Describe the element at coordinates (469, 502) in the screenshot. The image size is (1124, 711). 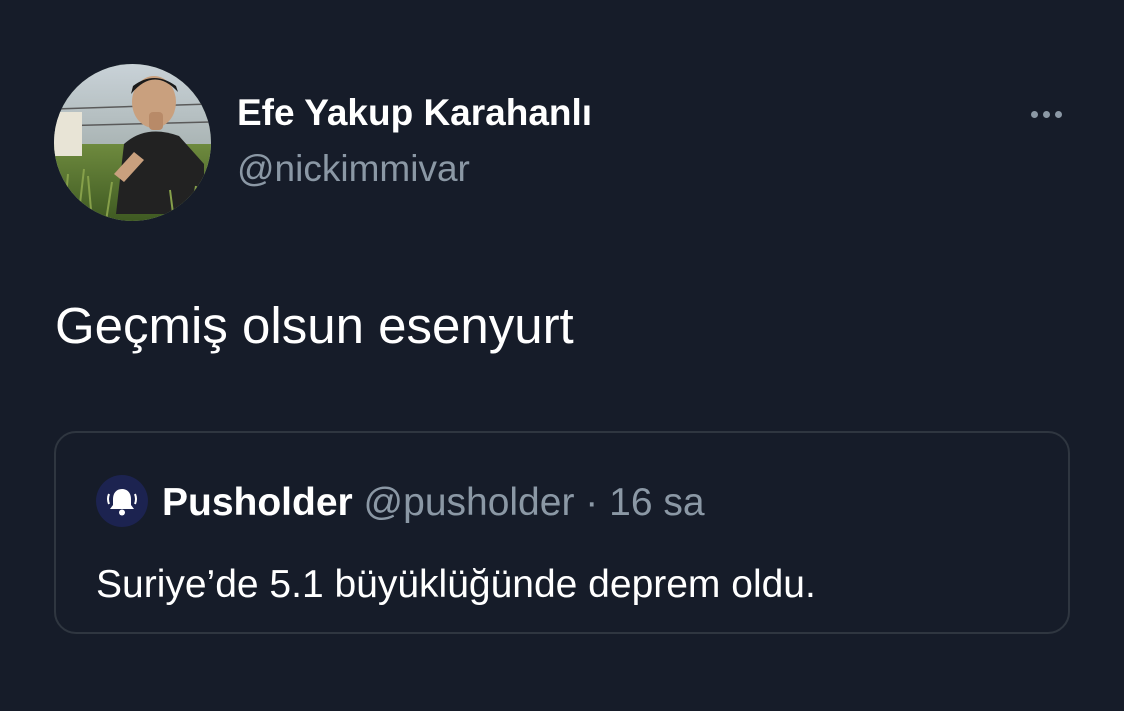
I see `quoted-author-handle: @pusholder` at that location.